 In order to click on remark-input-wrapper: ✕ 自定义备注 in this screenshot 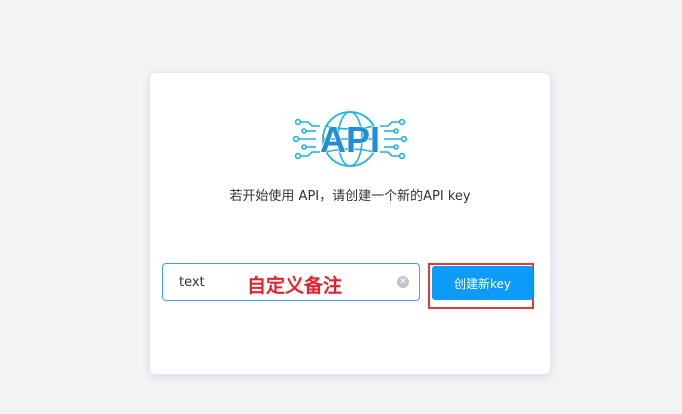, I will do `click(291, 282)`.